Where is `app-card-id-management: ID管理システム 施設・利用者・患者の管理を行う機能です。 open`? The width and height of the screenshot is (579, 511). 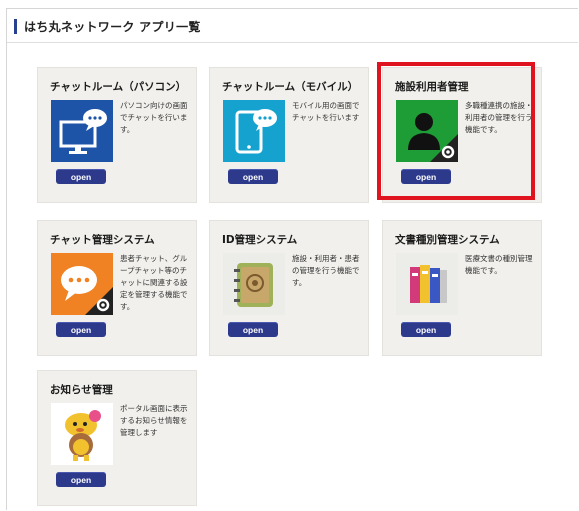 app-card-id-management: ID管理システム 施設・利用者・患者の管理を行う機能です。 open is located at coordinates (289, 288).